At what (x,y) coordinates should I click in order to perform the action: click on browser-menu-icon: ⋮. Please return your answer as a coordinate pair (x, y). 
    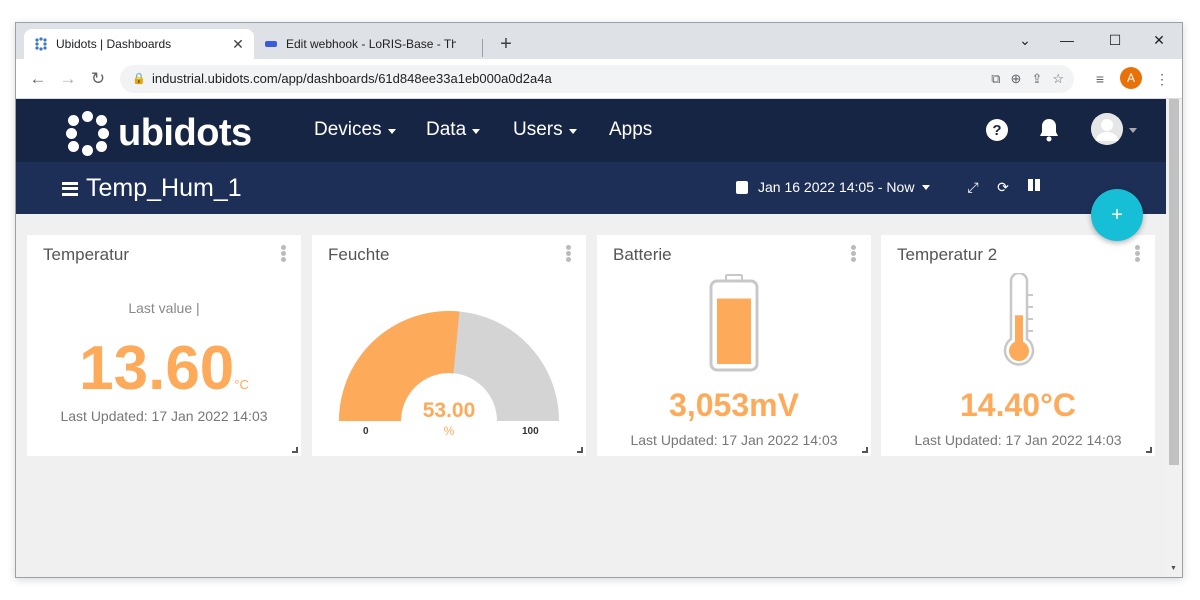
    Looking at the image, I should click on (1162, 79).